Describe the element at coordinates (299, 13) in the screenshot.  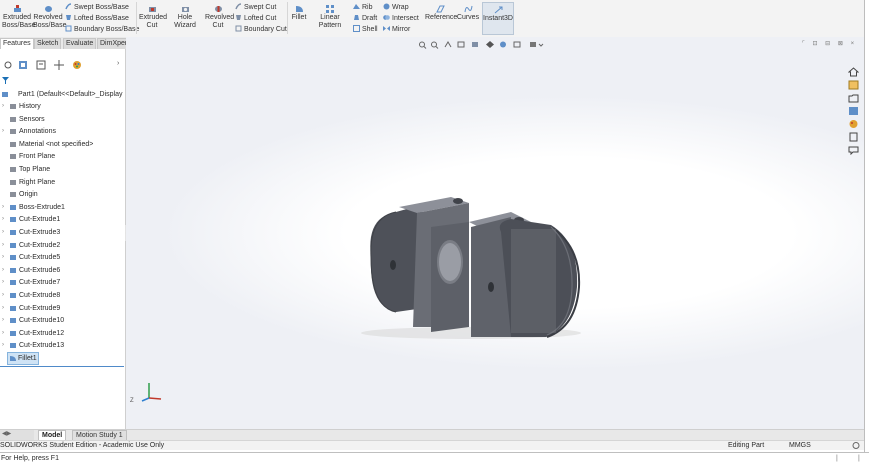
I see `fillet-button: Fillet` at that location.